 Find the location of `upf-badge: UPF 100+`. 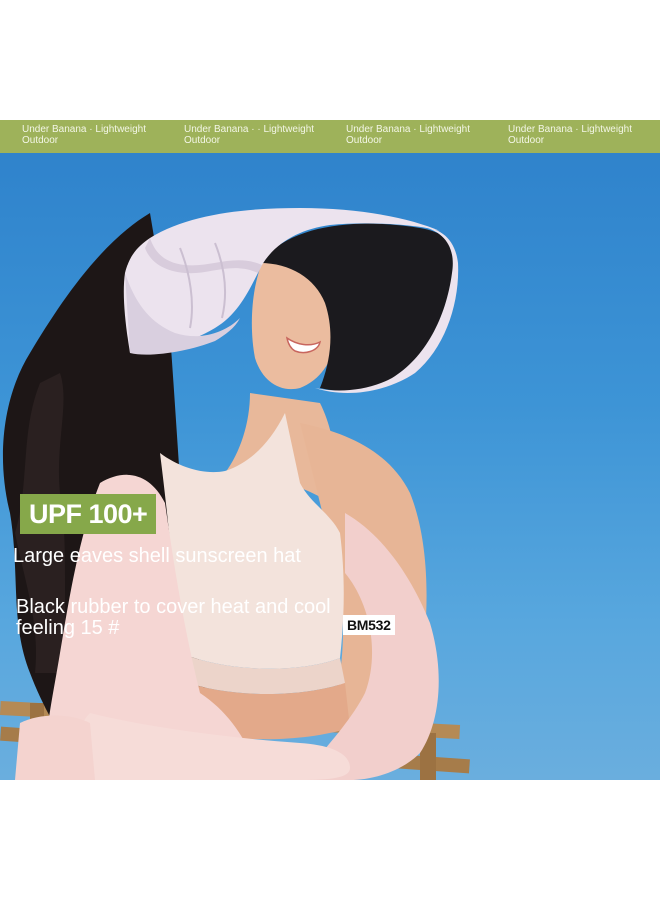

upf-badge: UPF 100+ is located at coordinates (88, 514).